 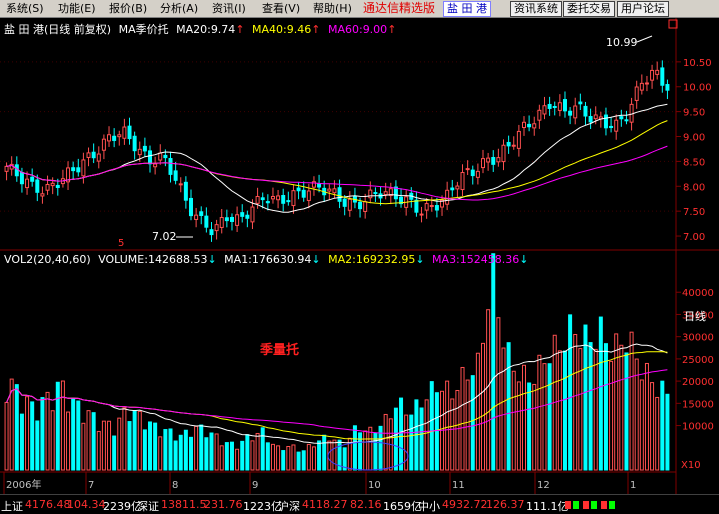 I want to click on price-tick-label: 10.00, so click(x=697, y=88).